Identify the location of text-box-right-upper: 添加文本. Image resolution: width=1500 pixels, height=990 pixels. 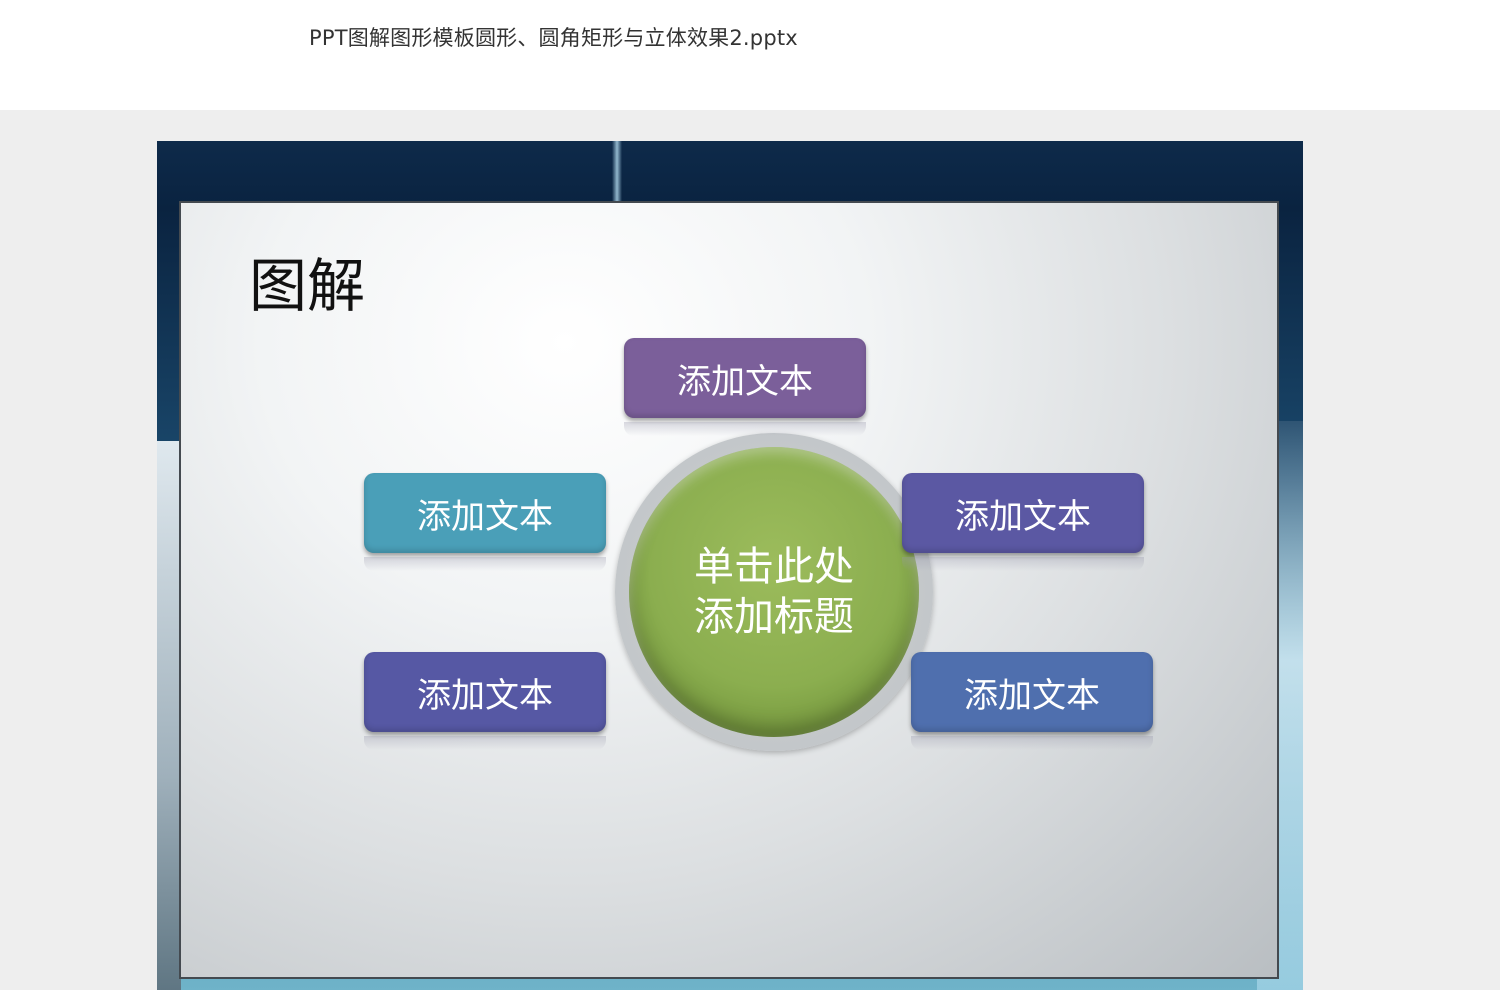
(1023, 522).